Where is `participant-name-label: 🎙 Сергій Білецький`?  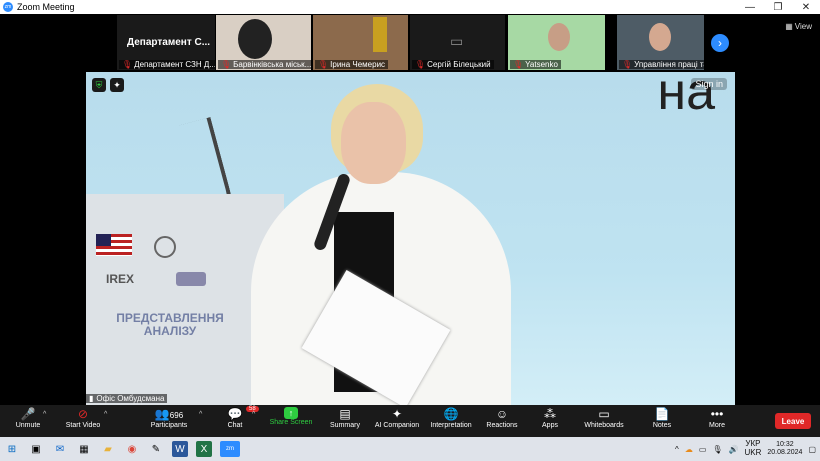
participant-name-label: 🎙 Сергій Білецький is located at coordinates (453, 64).